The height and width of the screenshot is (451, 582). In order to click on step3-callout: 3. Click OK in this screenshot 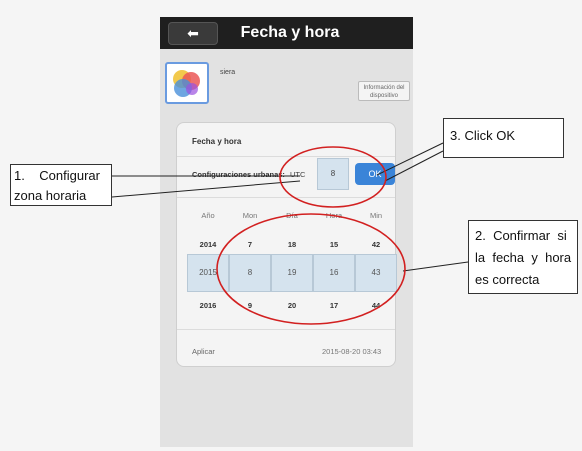, I will do `click(503, 138)`.